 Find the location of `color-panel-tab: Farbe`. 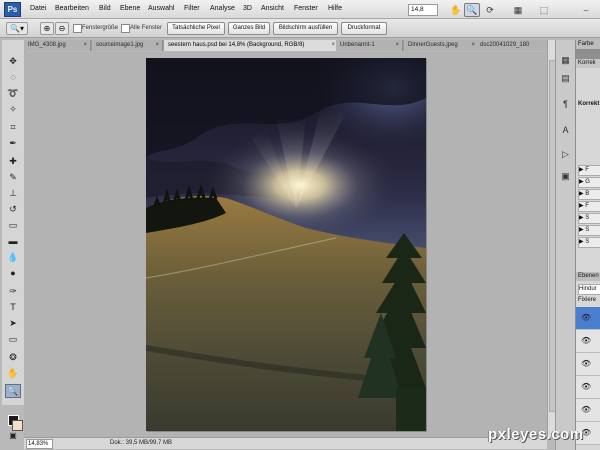

color-panel-tab: Farbe is located at coordinates (588, 44).